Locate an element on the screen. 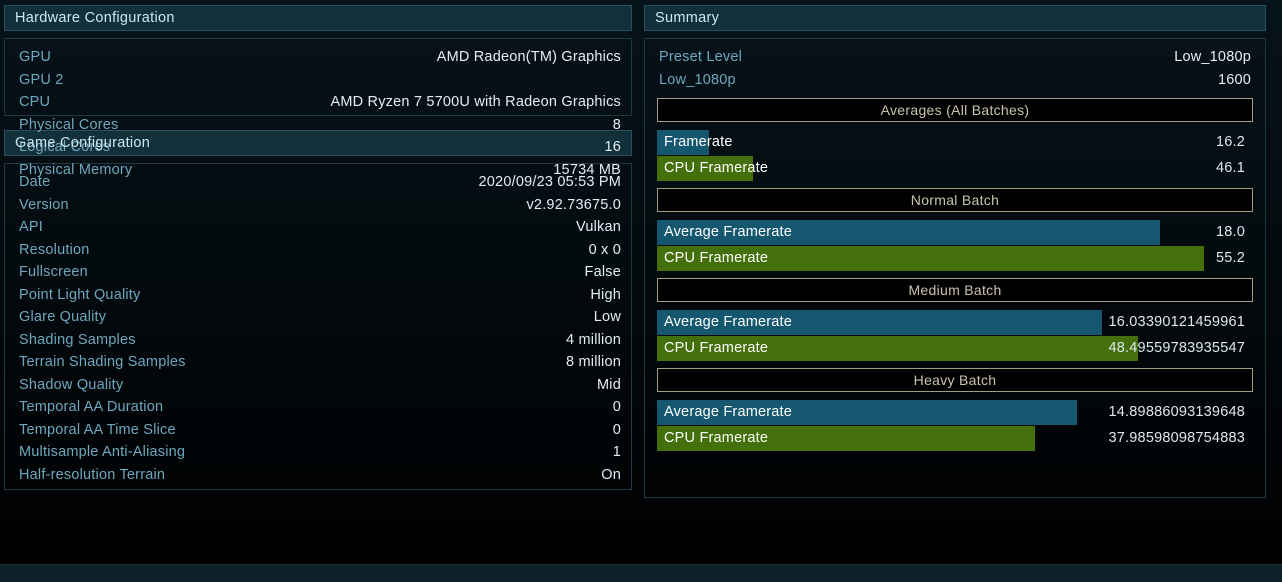  summary-header: Summary is located at coordinates (955, 18).